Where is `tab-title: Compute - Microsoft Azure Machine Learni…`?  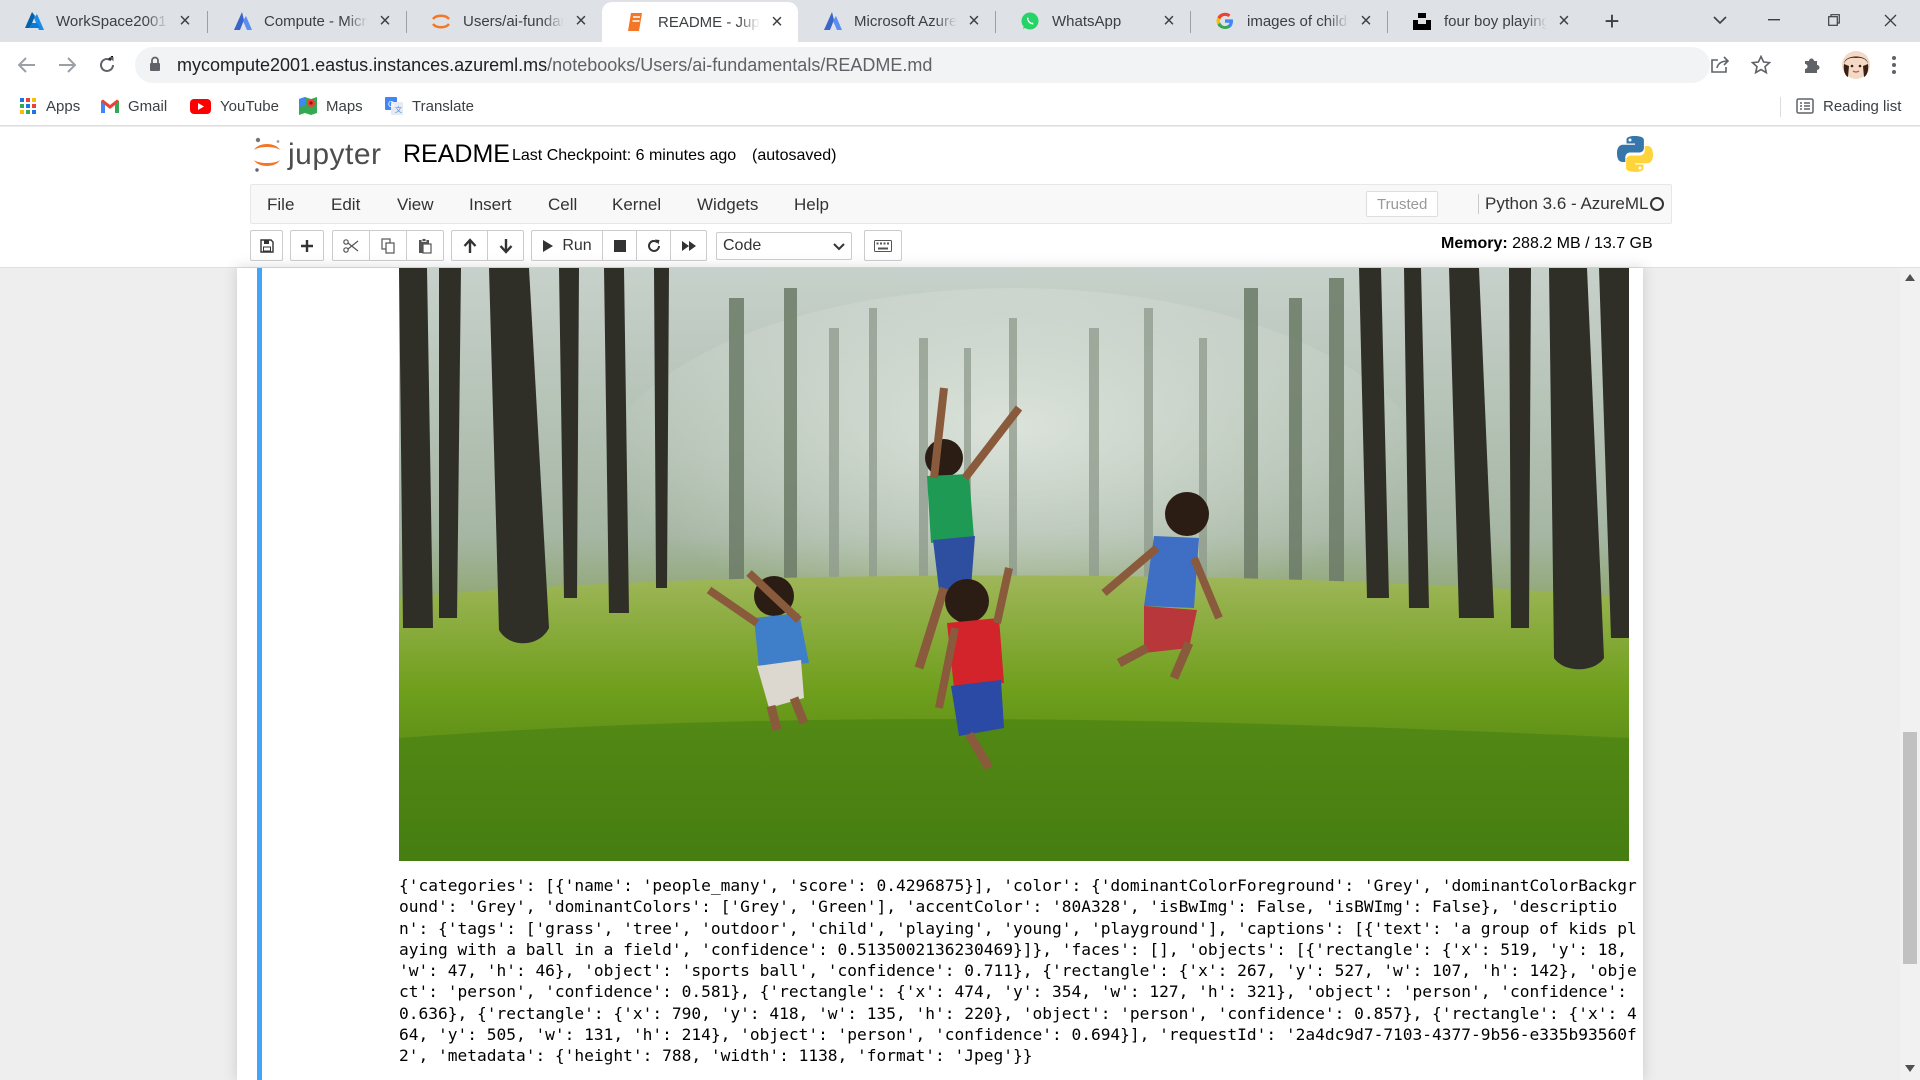
tab-title: Compute - Microsoft Azure Machine Learni… is located at coordinates (316, 21).